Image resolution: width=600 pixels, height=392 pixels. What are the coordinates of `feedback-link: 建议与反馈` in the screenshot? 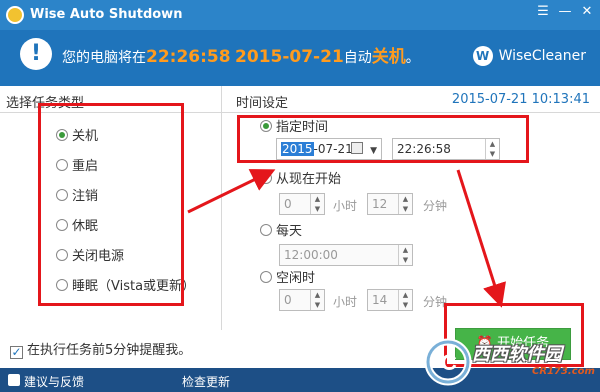 It's located at (54, 381).